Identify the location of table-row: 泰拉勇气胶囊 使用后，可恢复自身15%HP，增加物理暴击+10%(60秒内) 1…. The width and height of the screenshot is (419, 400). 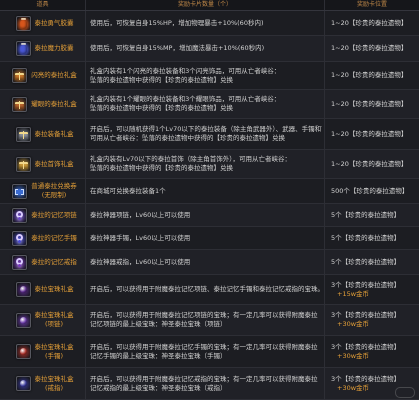
(209, 23).